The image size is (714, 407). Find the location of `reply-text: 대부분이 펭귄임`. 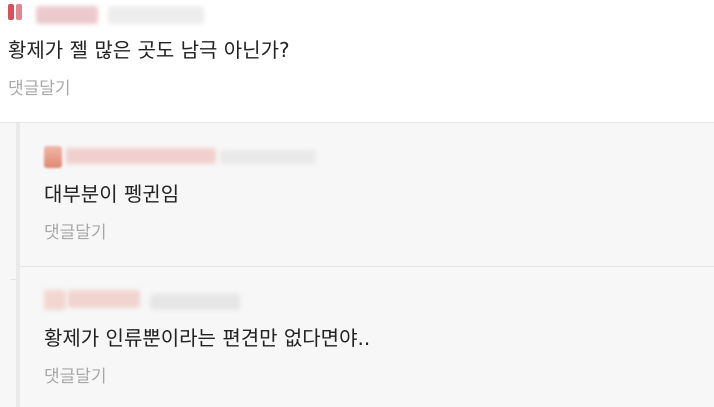

reply-text: 대부분이 펭귄임 is located at coordinates (112, 194).